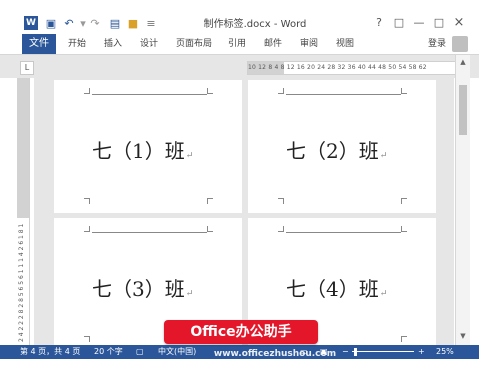 The width and height of the screenshot is (479, 371). I want to click on tab-insert: 插入, so click(113, 44).